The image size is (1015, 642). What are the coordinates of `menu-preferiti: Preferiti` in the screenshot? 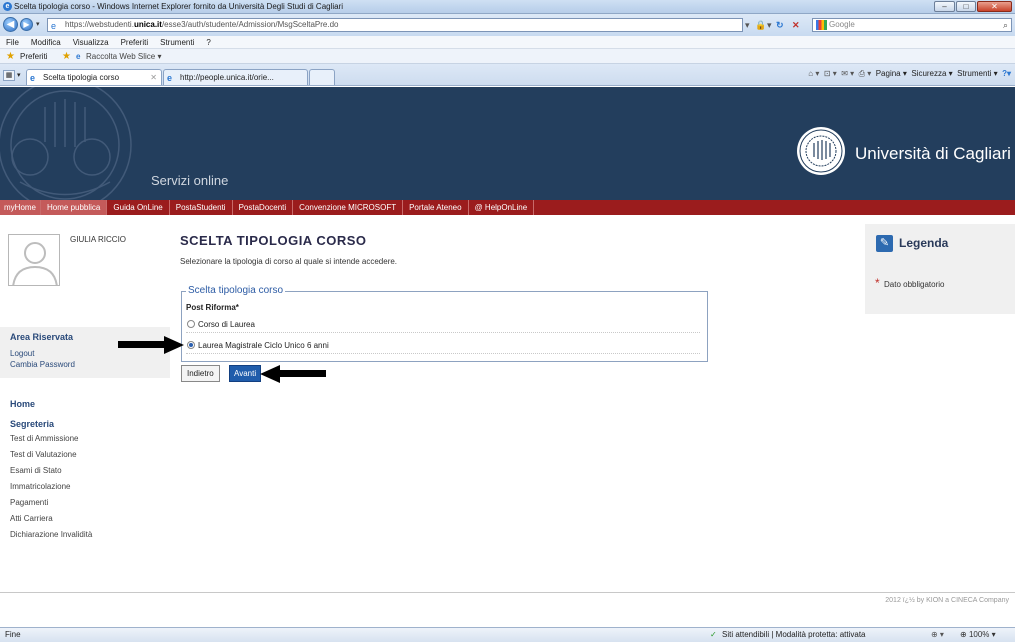 It's located at (135, 42).